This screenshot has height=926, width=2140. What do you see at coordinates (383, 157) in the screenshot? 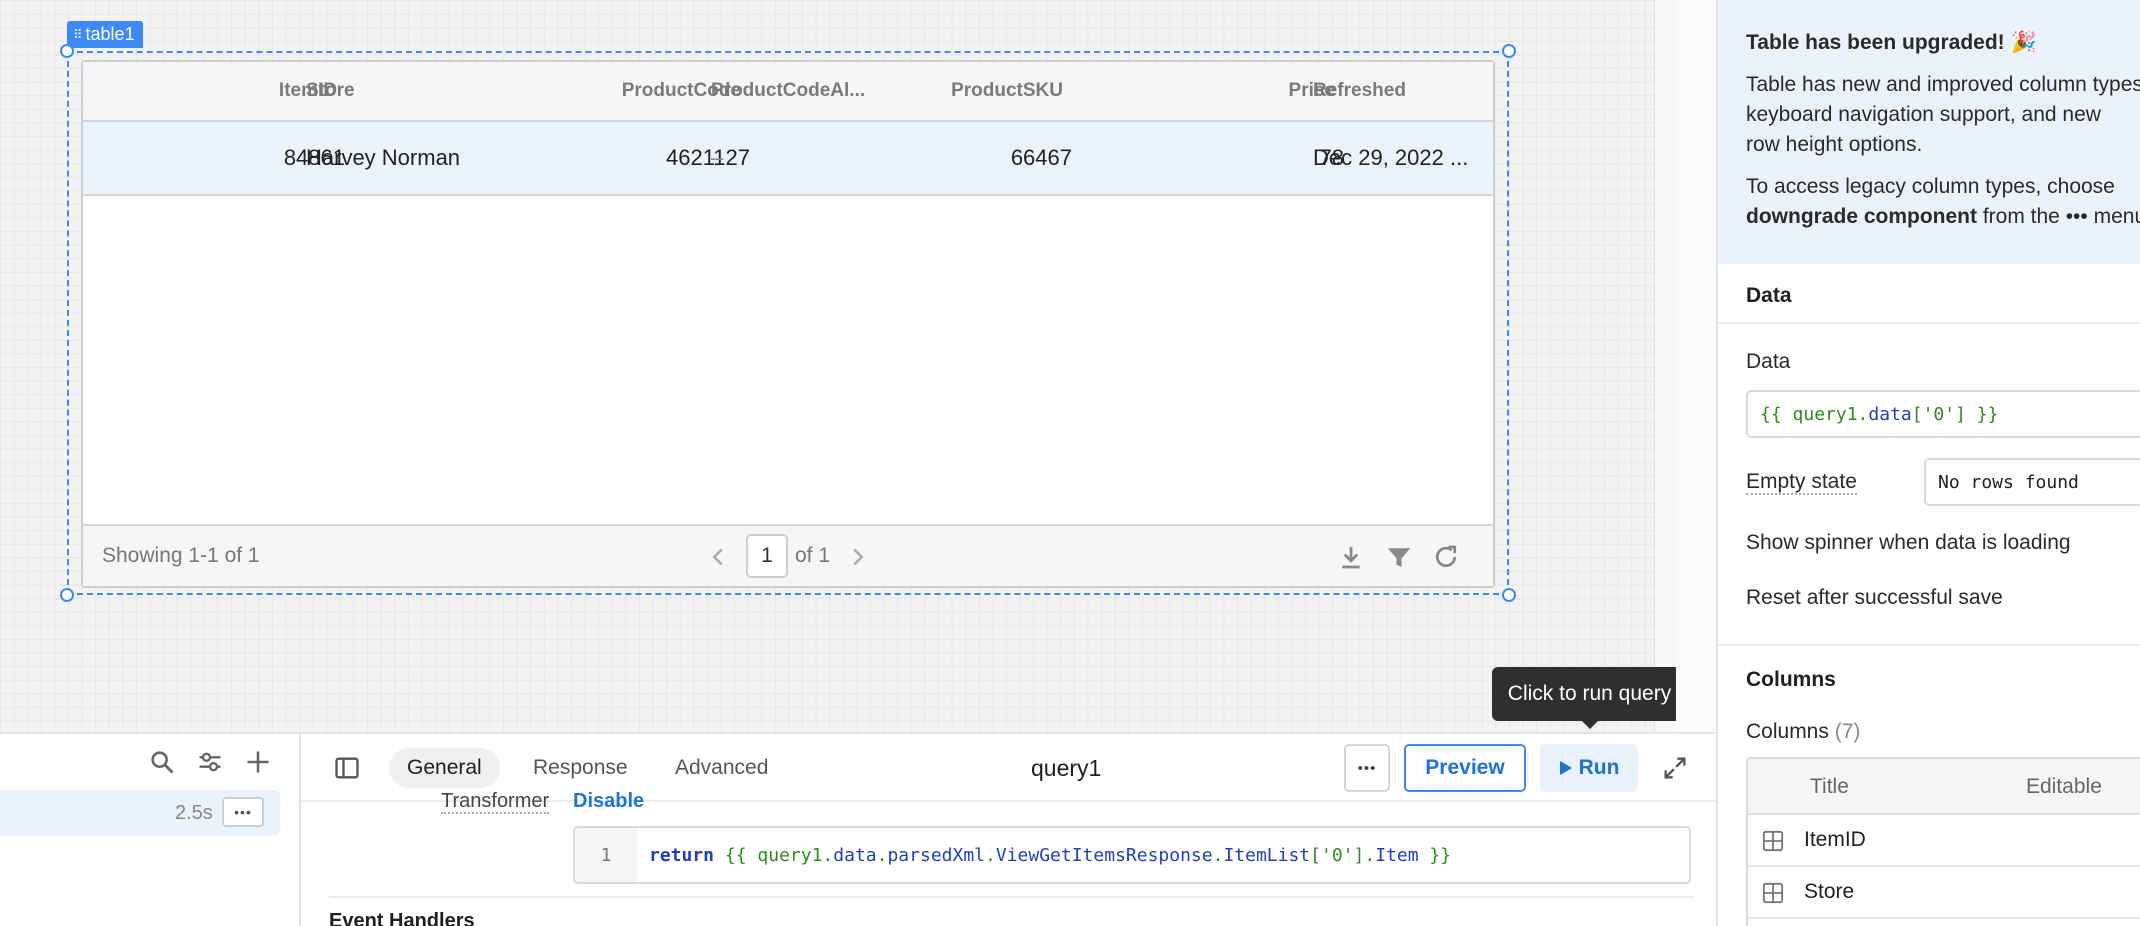
I see `cell-store: Harvey Norman` at bounding box center [383, 157].